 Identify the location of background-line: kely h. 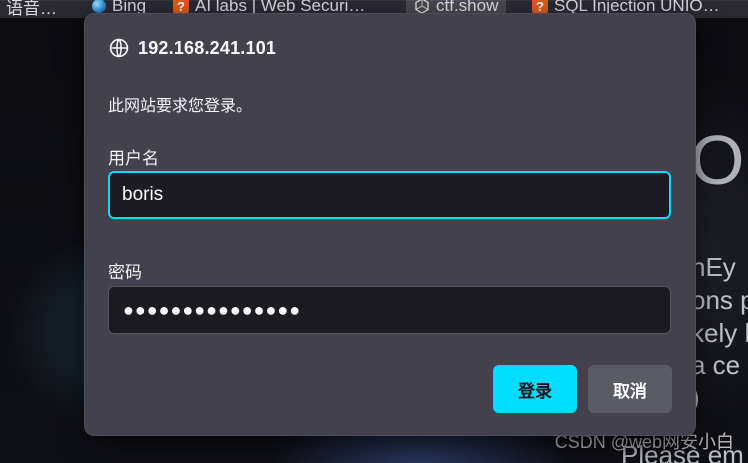
(719, 333).